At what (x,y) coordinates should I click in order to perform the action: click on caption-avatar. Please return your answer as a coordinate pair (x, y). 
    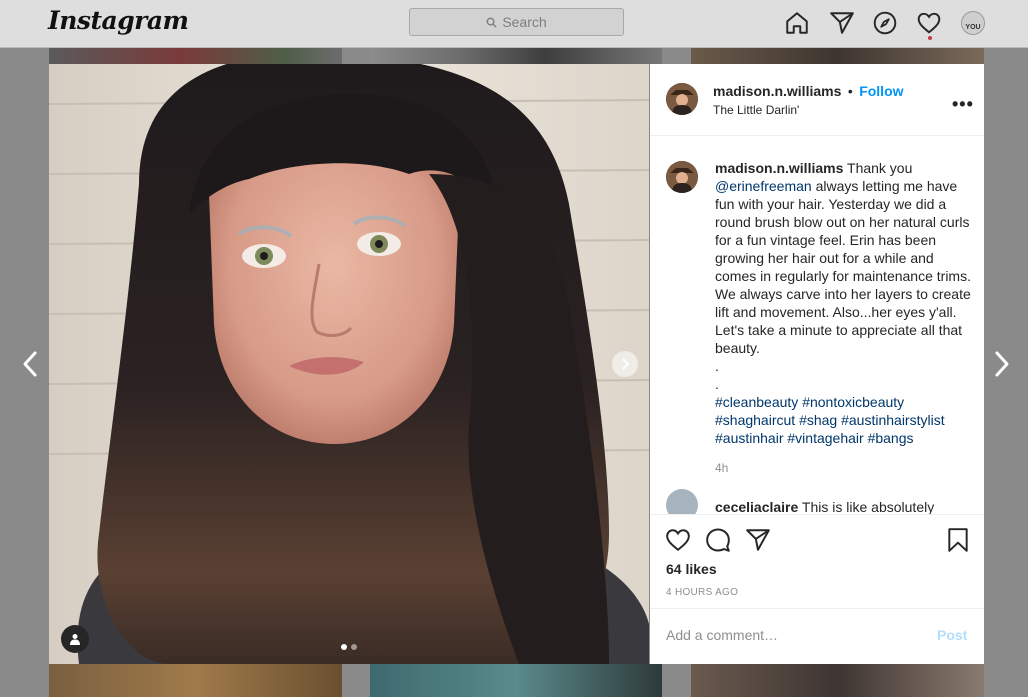
    Looking at the image, I should click on (682, 177).